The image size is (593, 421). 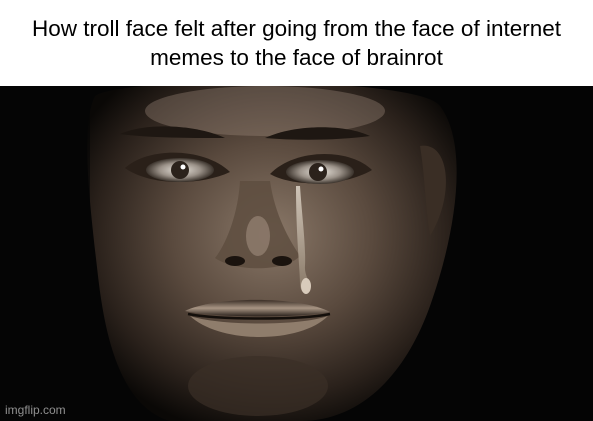 I want to click on left-nostril, so click(x=235, y=261).